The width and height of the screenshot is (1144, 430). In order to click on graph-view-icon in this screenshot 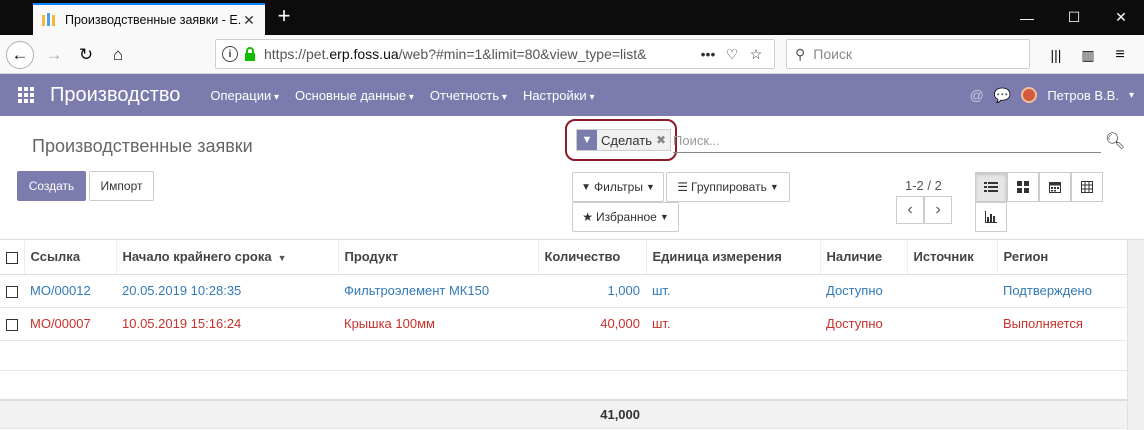, I will do `click(991, 217)`.